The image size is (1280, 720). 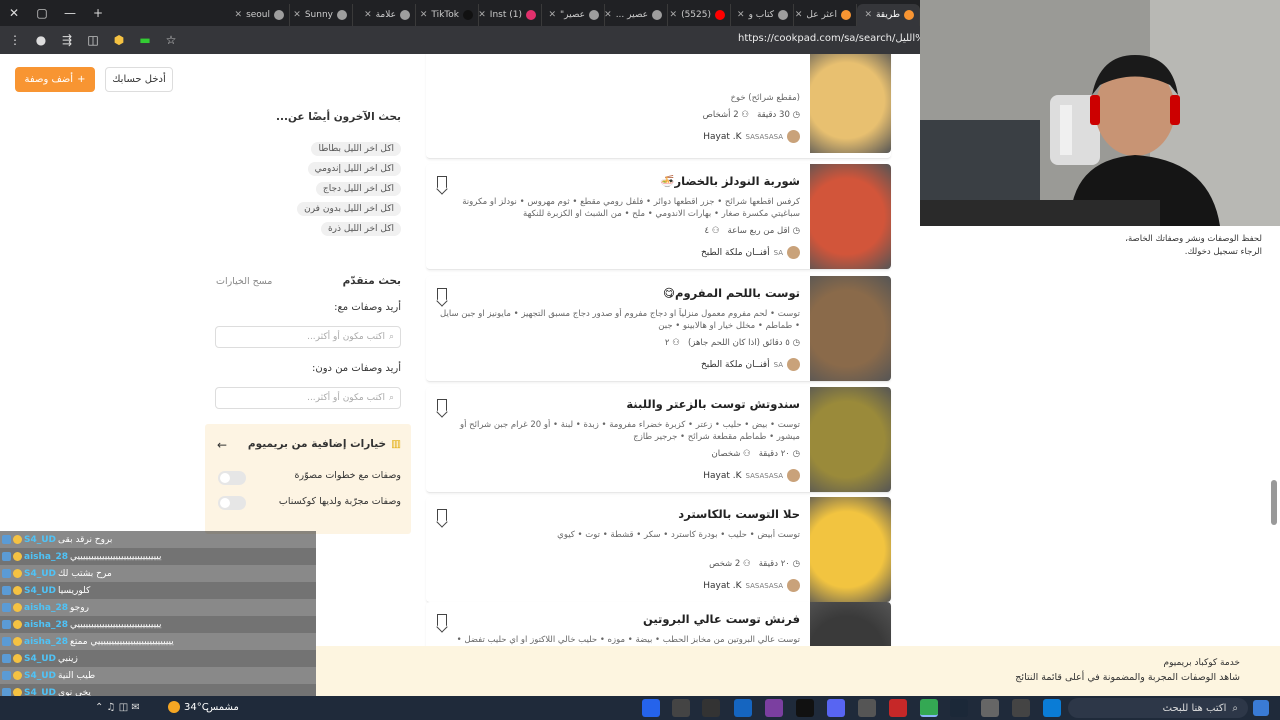 What do you see at coordinates (232, 478) in the screenshot?
I see `photo-steps-toggle` at bounding box center [232, 478].